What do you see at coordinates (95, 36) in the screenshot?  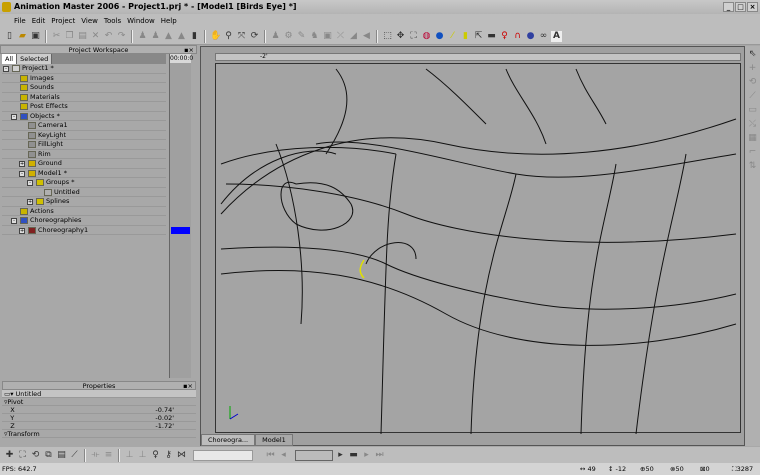 I see `delete-icon: ✕` at bounding box center [95, 36].